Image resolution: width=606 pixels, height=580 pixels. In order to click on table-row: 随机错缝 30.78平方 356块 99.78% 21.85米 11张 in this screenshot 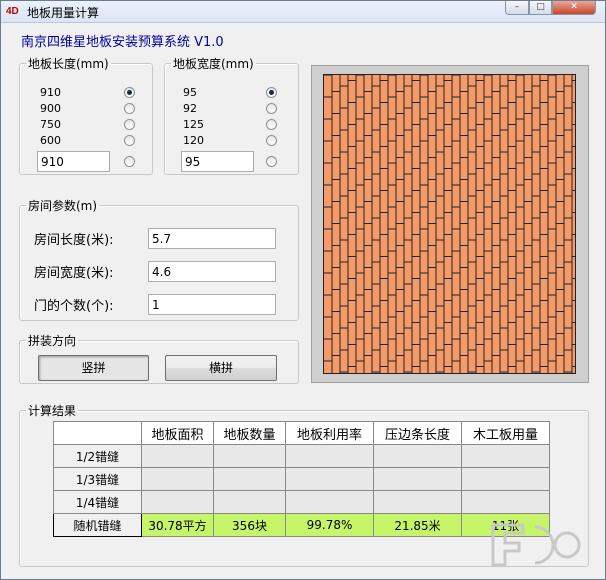, I will do `click(301, 525)`.